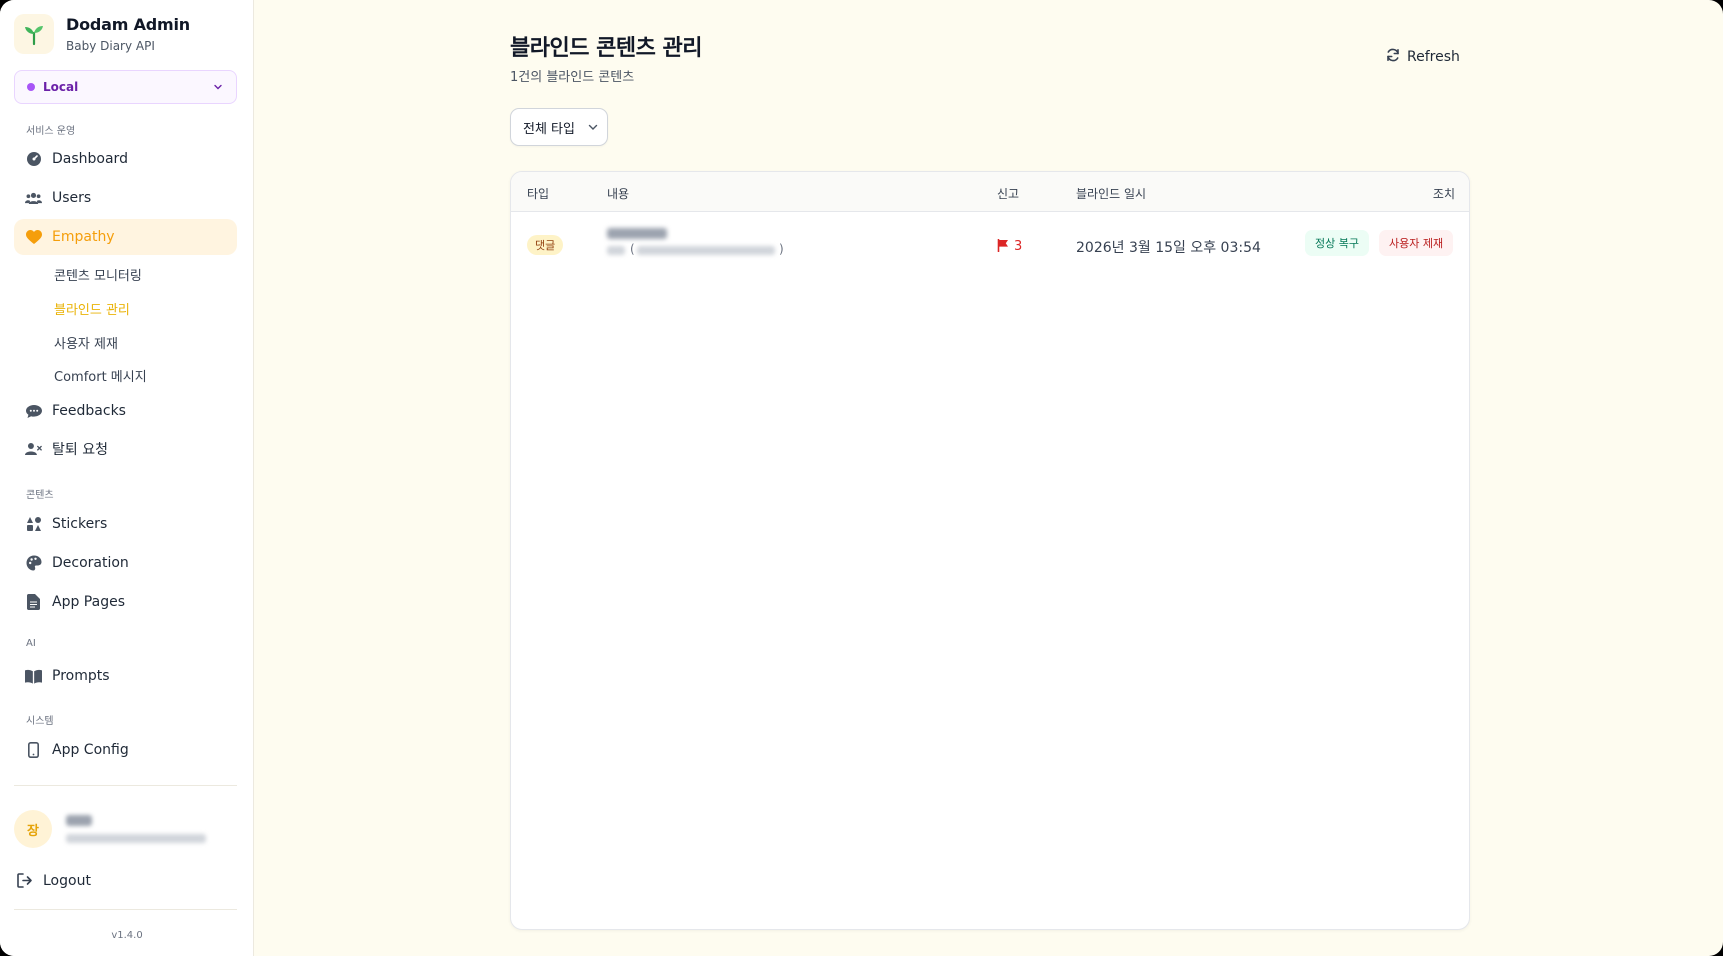 Image resolution: width=1723 pixels, height=956 pixels. I want to click on app-version: v1.4.0, so click(127, 935).